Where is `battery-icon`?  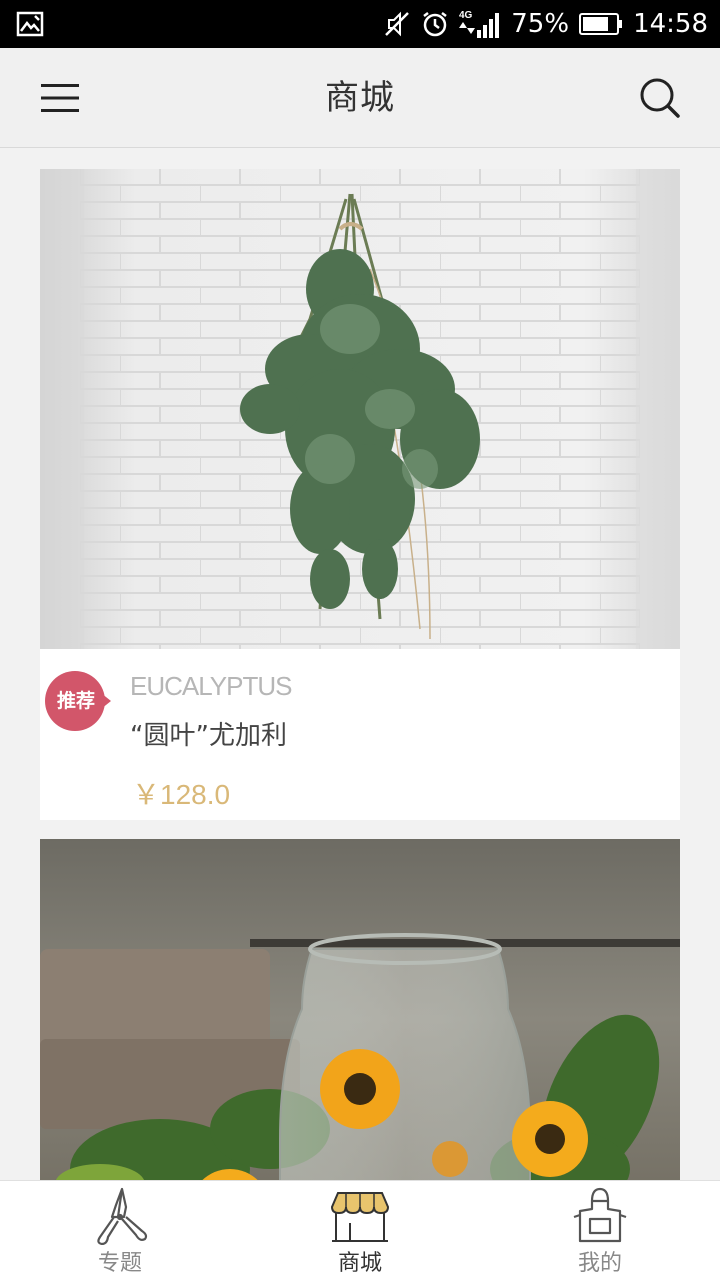 battery-icon is located at coordinates (601, 24).